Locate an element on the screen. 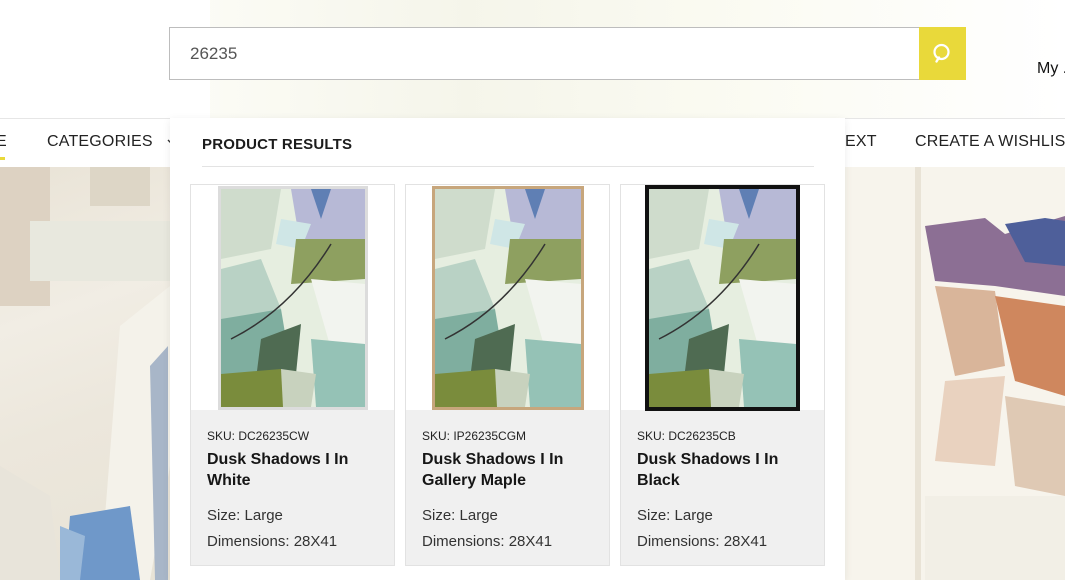 This screenshot has height=580, width=1065. nav-item-categories: CATEGORIES is located at coordinates (112, 142).